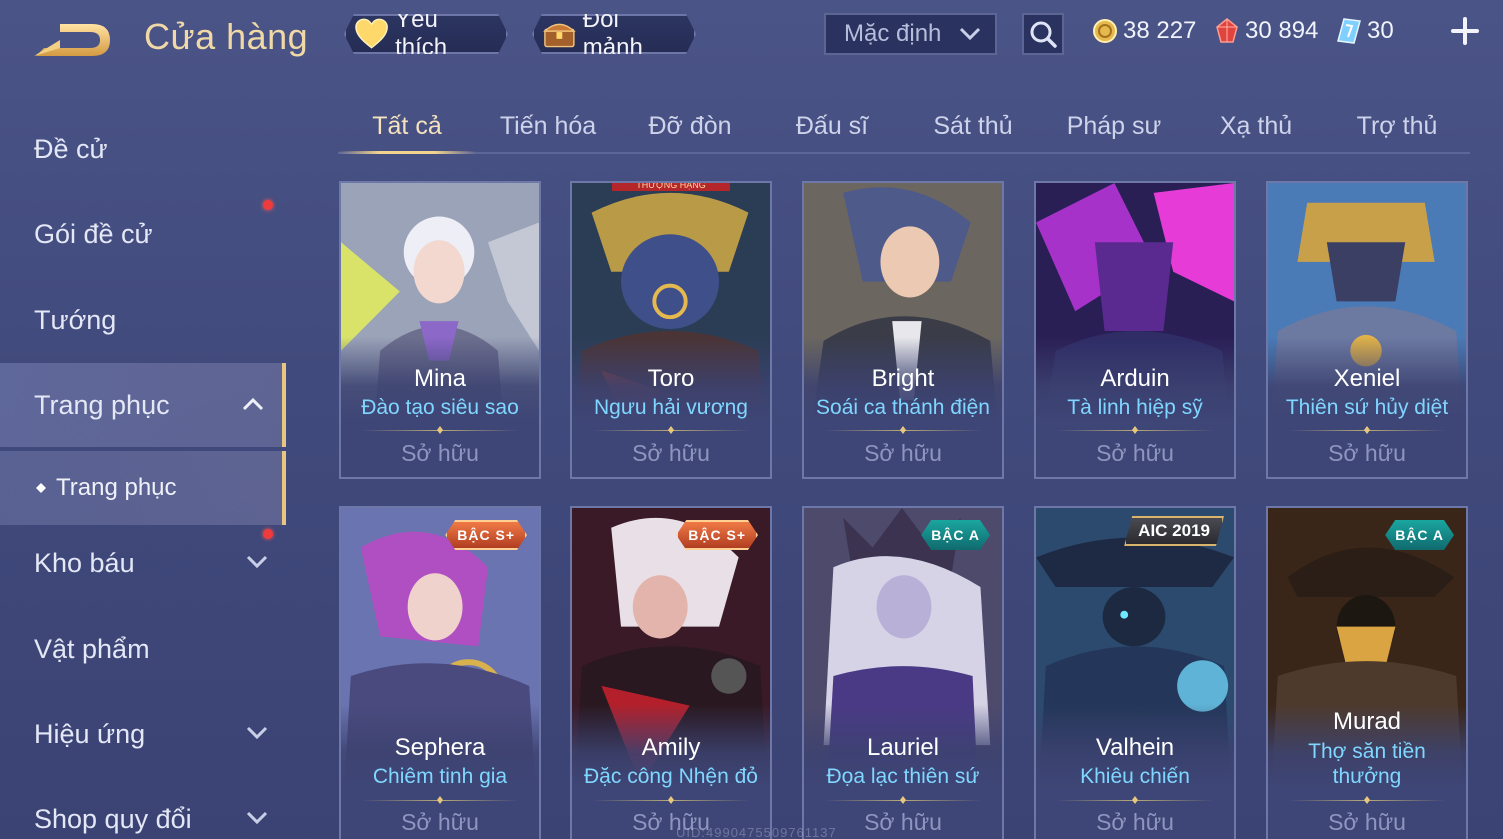  I want to click on tab-support: Trợ thủ, so click(1397, 126).